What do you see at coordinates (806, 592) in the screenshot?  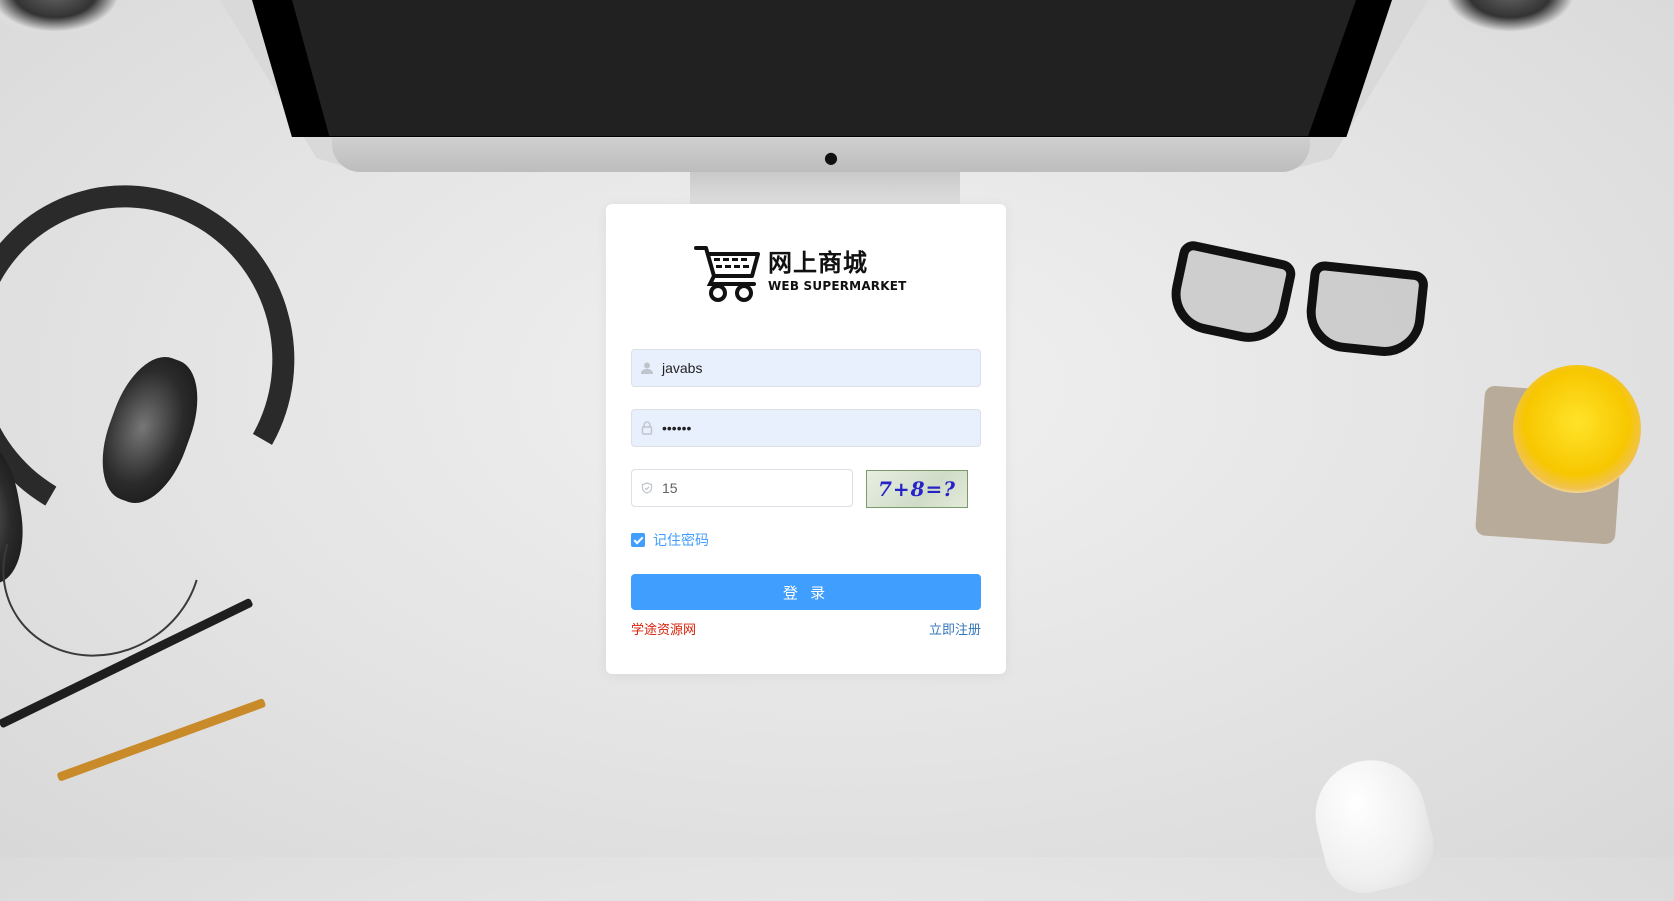 I see `login-button: 登 录` at bounding box center [806, 592].